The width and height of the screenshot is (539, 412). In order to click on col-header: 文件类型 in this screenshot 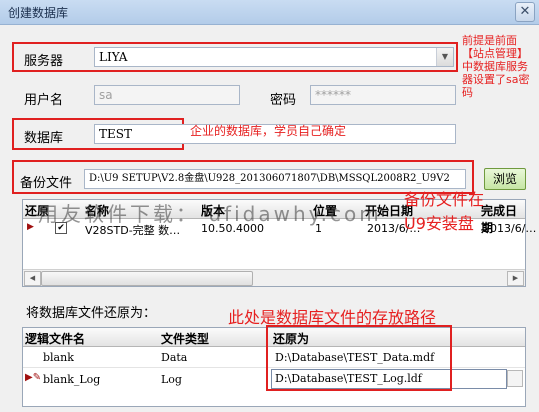, I will do `click(185, 338)`.